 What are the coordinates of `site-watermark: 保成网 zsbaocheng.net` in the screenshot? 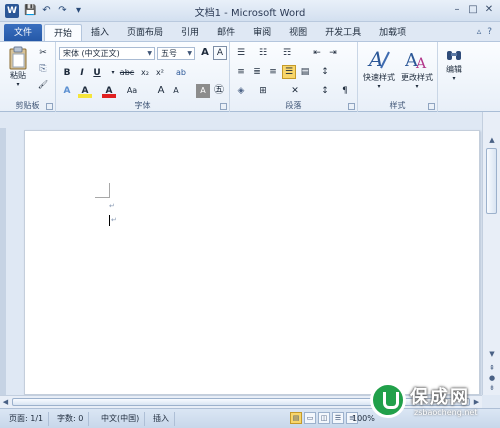 It's located at (434, 403).